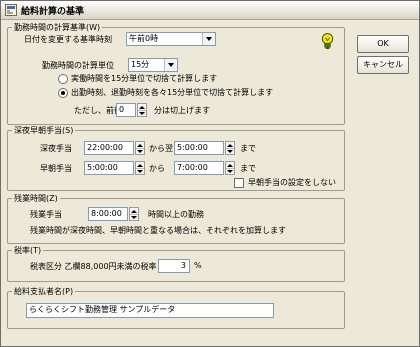 This screenshot has width=420, height=347. Describe the element at coordinates (248, 168) in the screenshot. I see `early-suffix-label: まで` at that location.